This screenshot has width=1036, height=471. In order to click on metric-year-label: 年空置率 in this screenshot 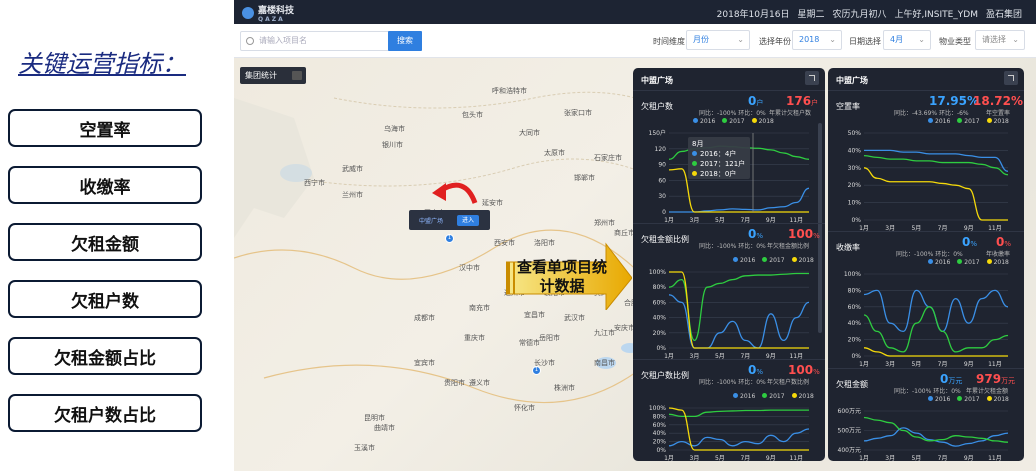, I will do `click(998, 113)`.